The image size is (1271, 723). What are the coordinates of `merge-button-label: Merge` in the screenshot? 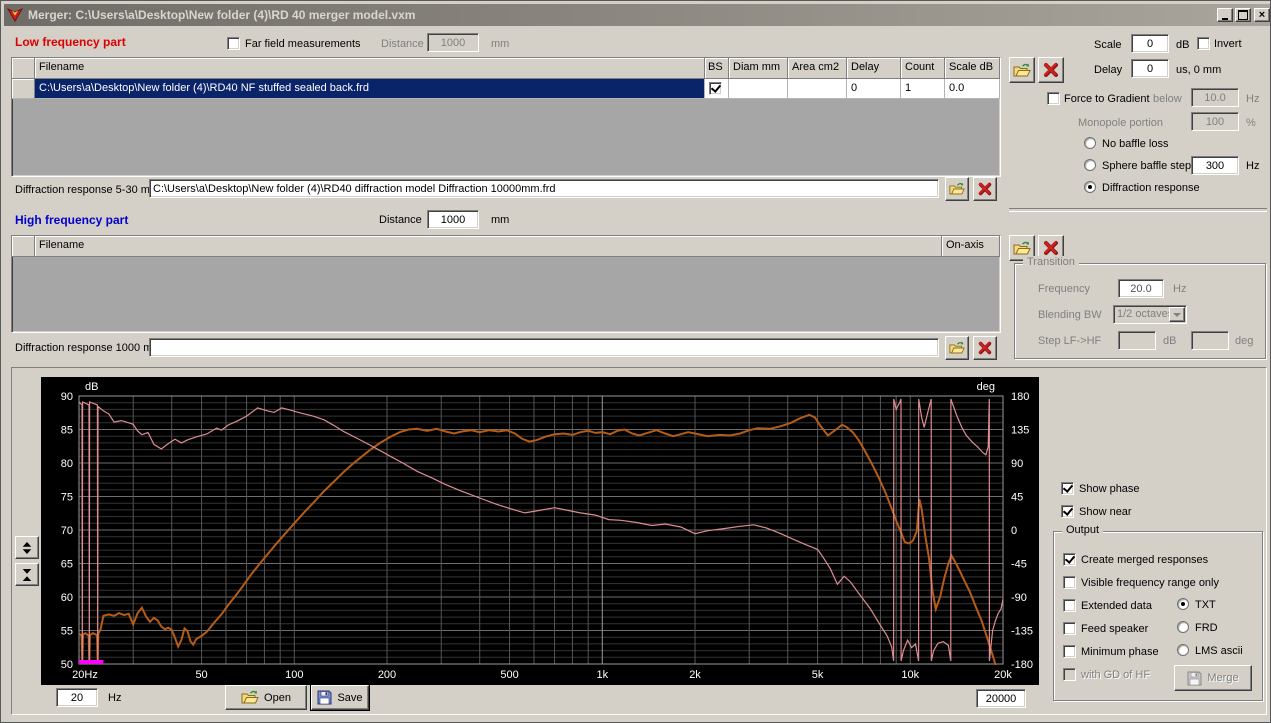 It's located at (1223, 678).